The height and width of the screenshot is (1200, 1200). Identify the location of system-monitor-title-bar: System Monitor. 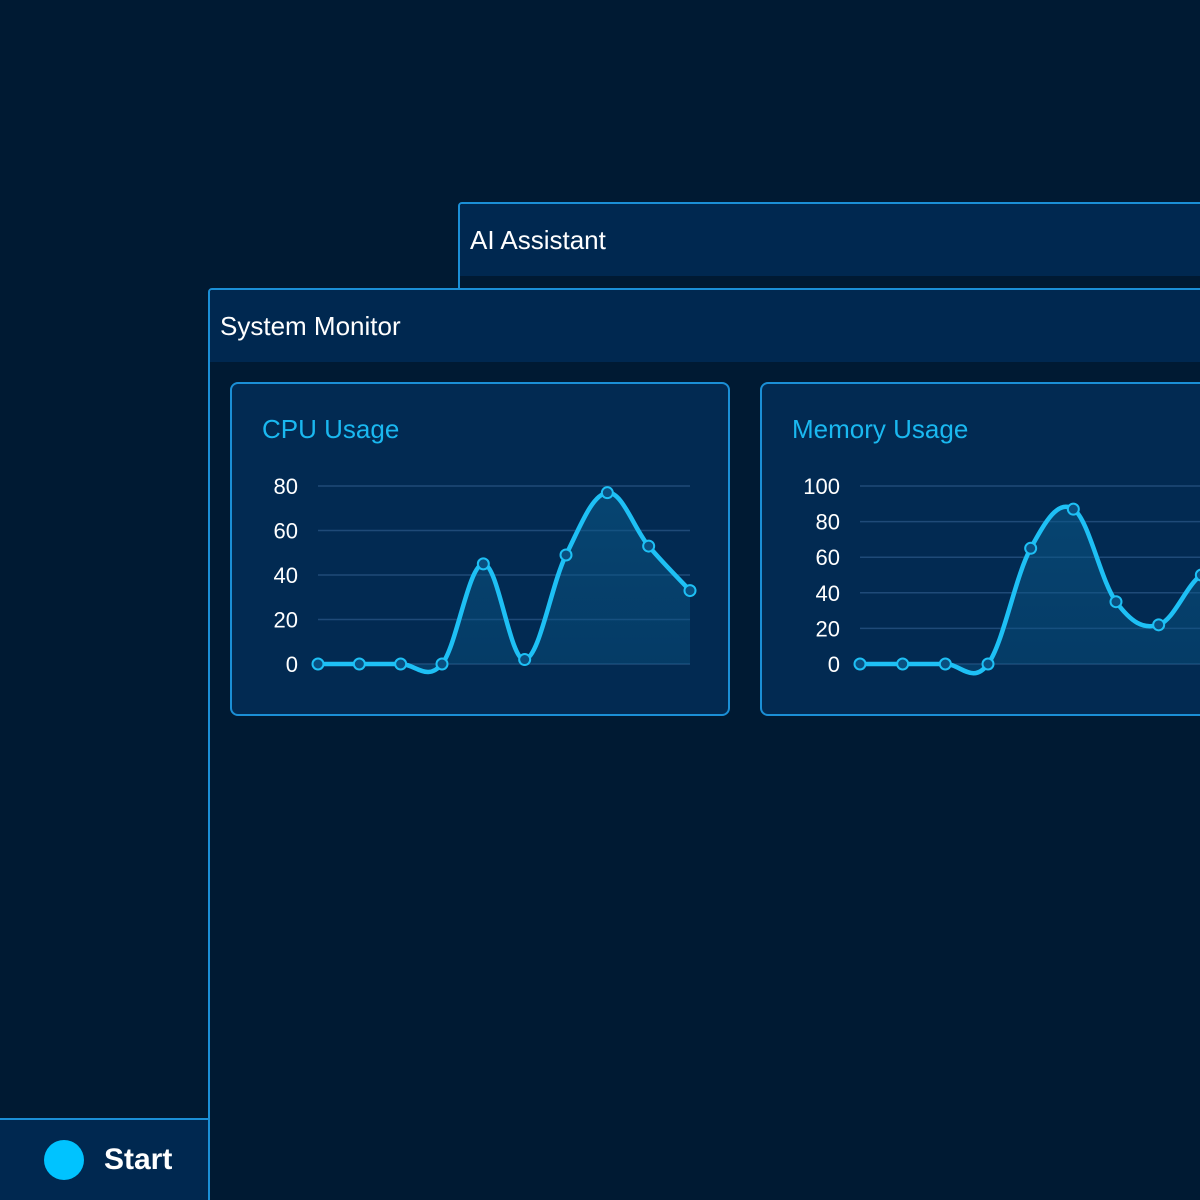
(705, 326).